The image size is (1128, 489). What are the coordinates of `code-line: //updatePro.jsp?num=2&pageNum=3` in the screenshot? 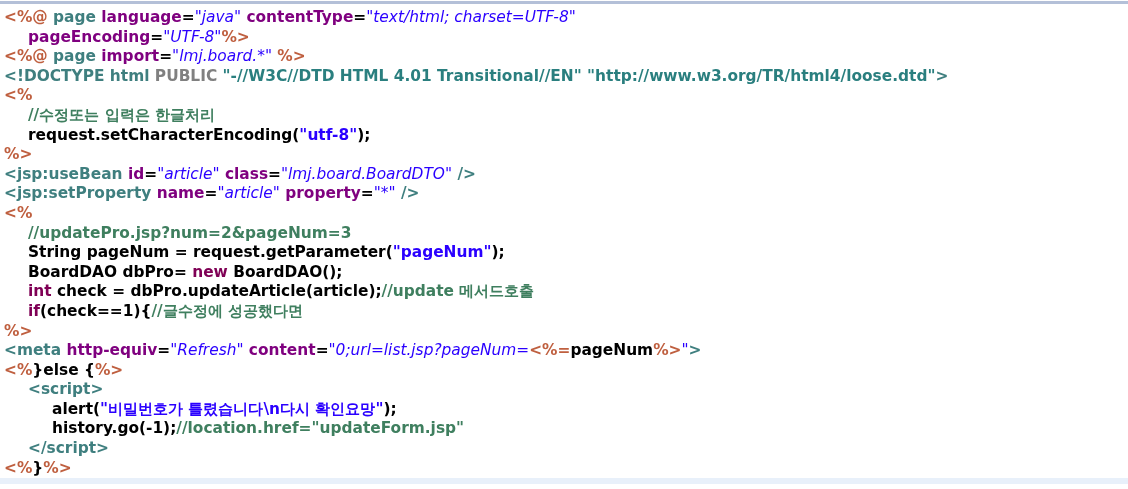 It's located at (189, 233).